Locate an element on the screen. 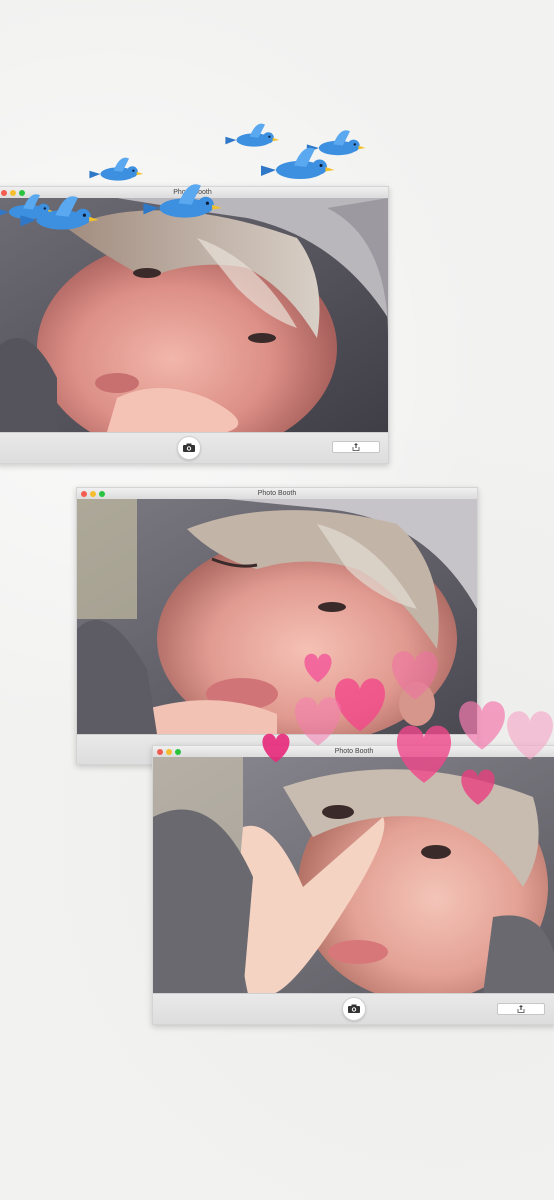  bluebird-stickers is located at coordinates (183, 176).